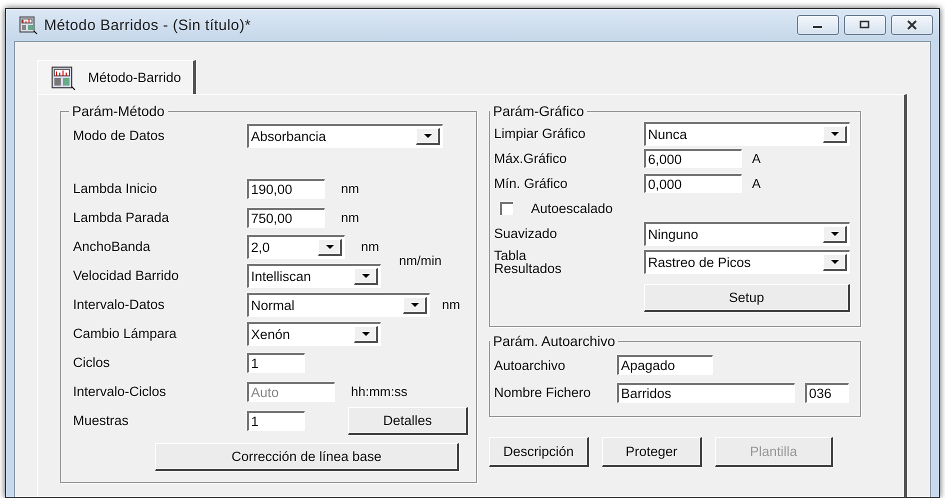  I want to click on field-label: Tabla Resultados, so click(528, 262).